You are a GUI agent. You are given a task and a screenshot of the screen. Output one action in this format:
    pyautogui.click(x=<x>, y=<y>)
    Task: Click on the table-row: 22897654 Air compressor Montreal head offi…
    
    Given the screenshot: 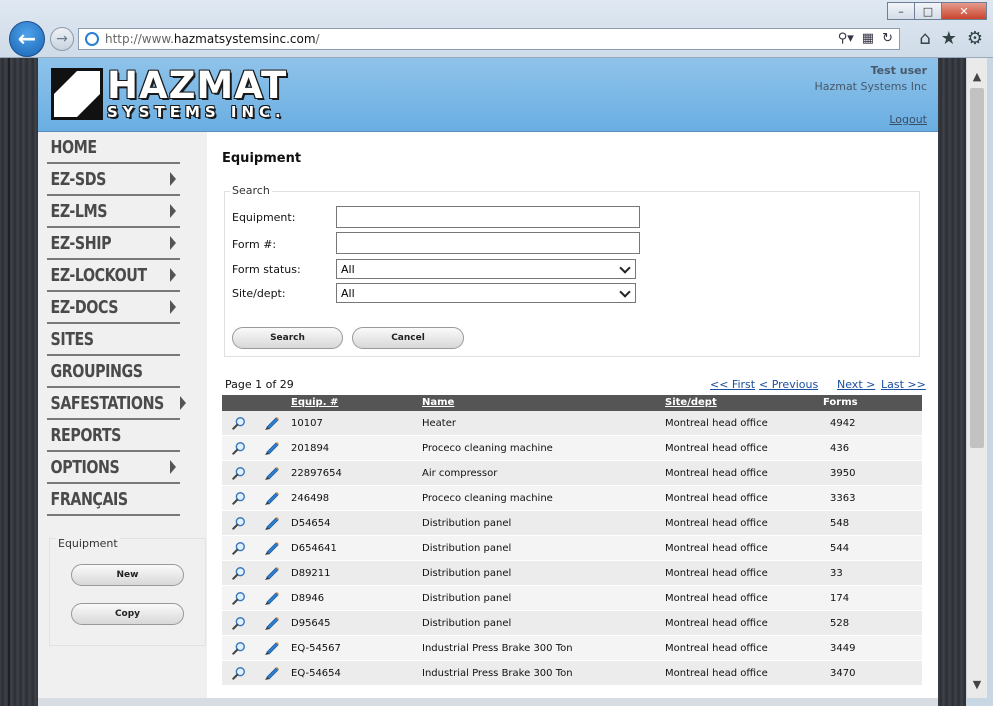 What is the action you would take?
    pyautogui.click(x=572, y=473)
    